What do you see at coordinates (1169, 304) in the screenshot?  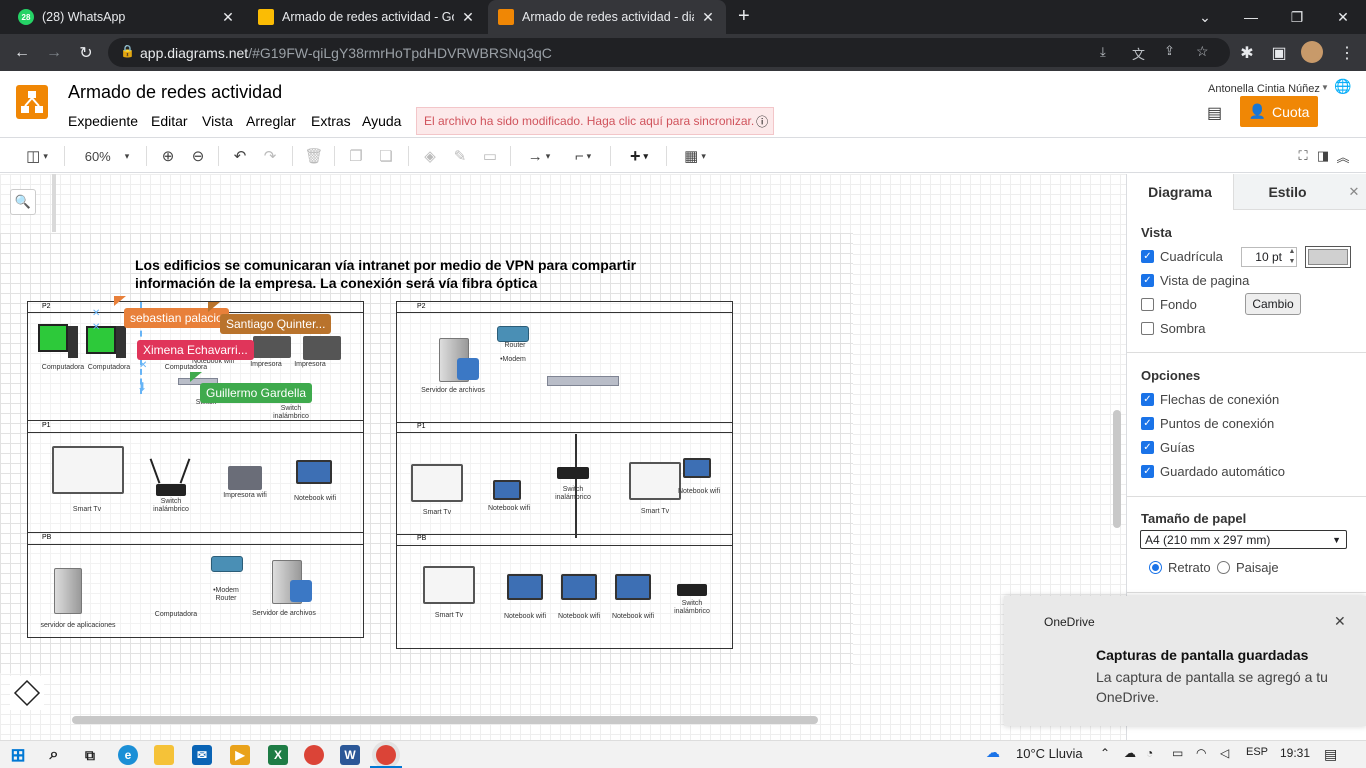 I see `background-option: Fondo` at bounding box center [1169, 304].